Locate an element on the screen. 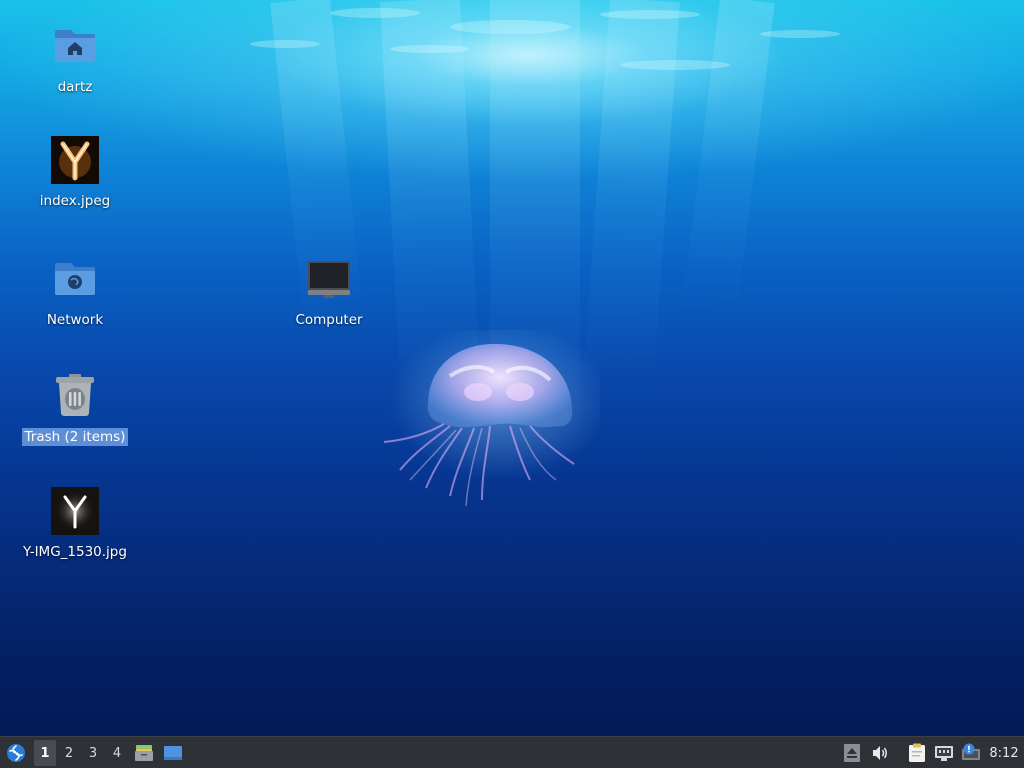 This screenshot has width=1024, height=768. desktop-icon-home: dartz is located at coordinates (75, 59).